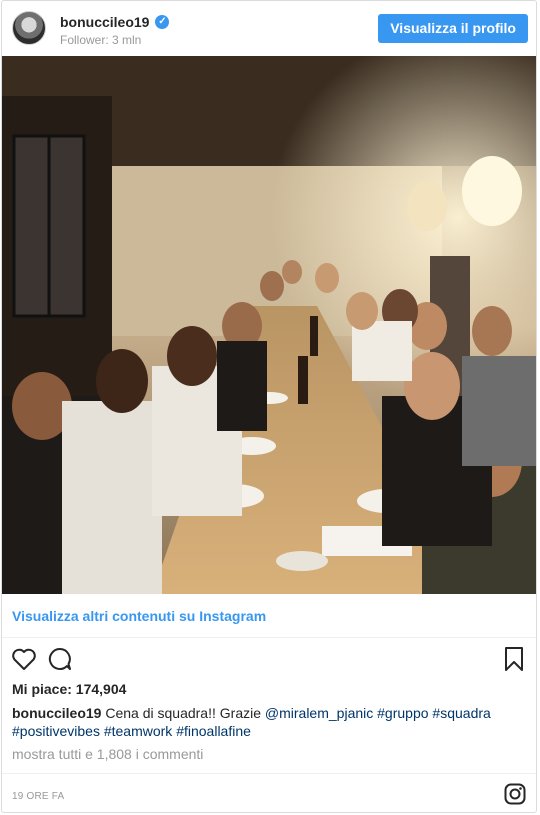 The image size is (540, 815). Describe the element at coordinates (461, 713) in the screenshot. I see `hashtag-squadra: #squadra` at that location.